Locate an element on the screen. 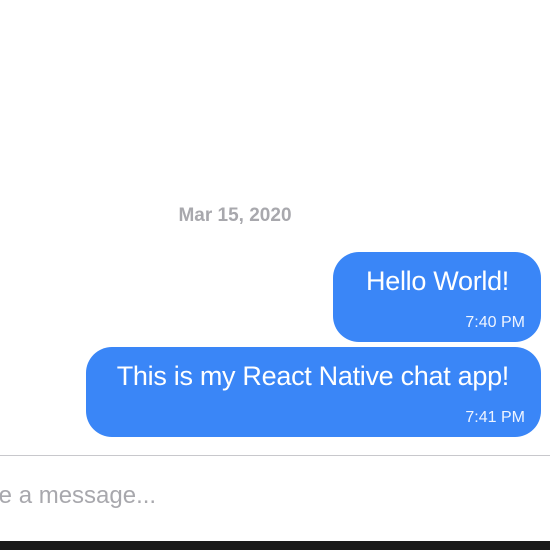 Image resolution: width=550 pixels, height=550 pixels. message-bubble: Hello World! 7:40 PM is located at coordinates (437, 297).